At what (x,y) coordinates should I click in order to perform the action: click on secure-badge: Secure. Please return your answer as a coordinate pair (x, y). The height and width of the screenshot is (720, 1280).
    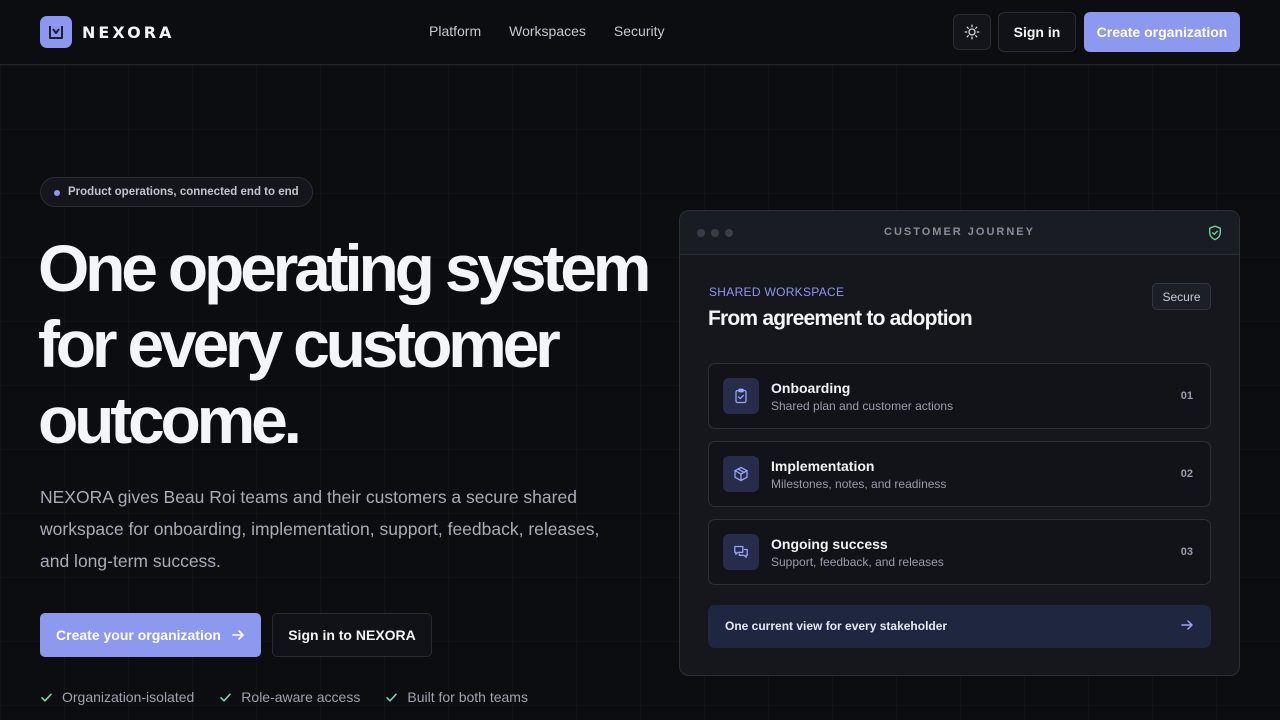
    Looking at the image, I should click on (1181, 296).